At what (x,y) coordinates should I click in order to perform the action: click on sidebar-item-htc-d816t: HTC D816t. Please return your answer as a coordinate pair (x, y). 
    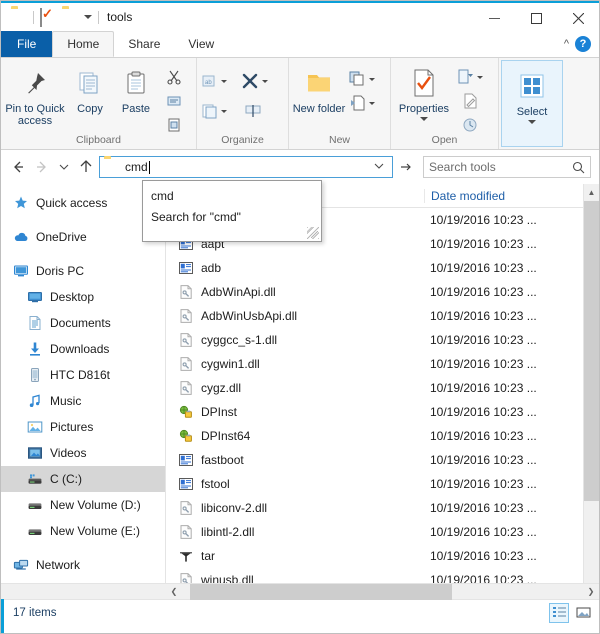
    Looking at the image, I should click on (83, 375).